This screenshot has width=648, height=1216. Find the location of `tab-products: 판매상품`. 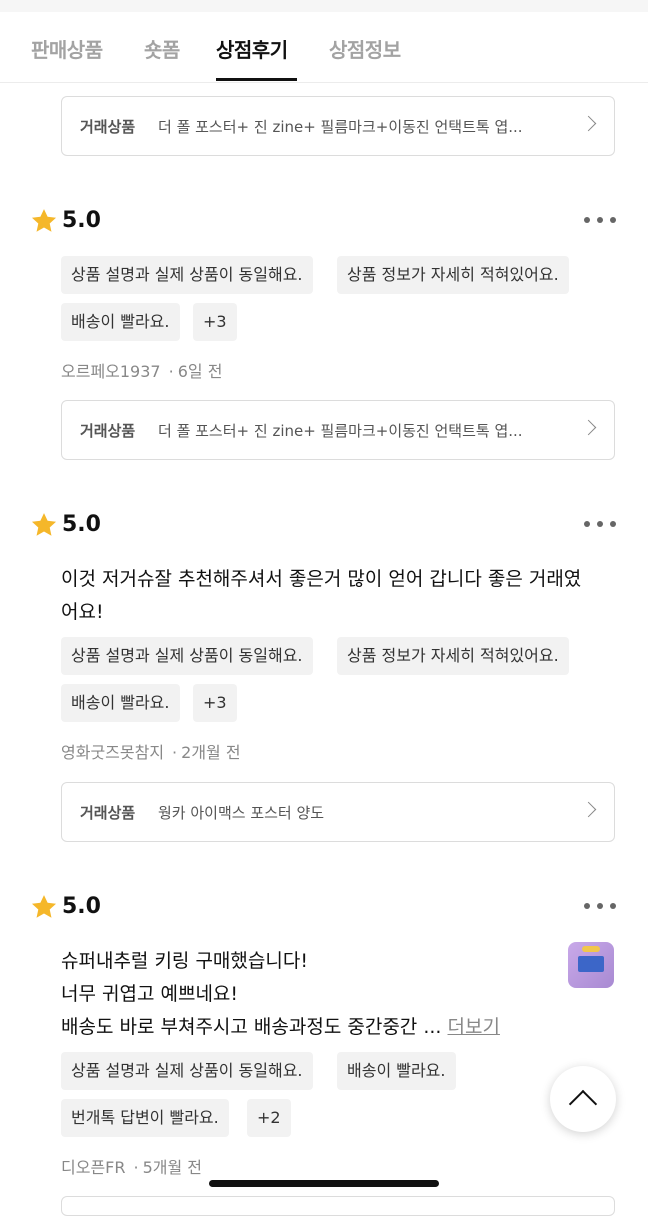

tab-products: 판매상품 is located at coordinates (67, 48).